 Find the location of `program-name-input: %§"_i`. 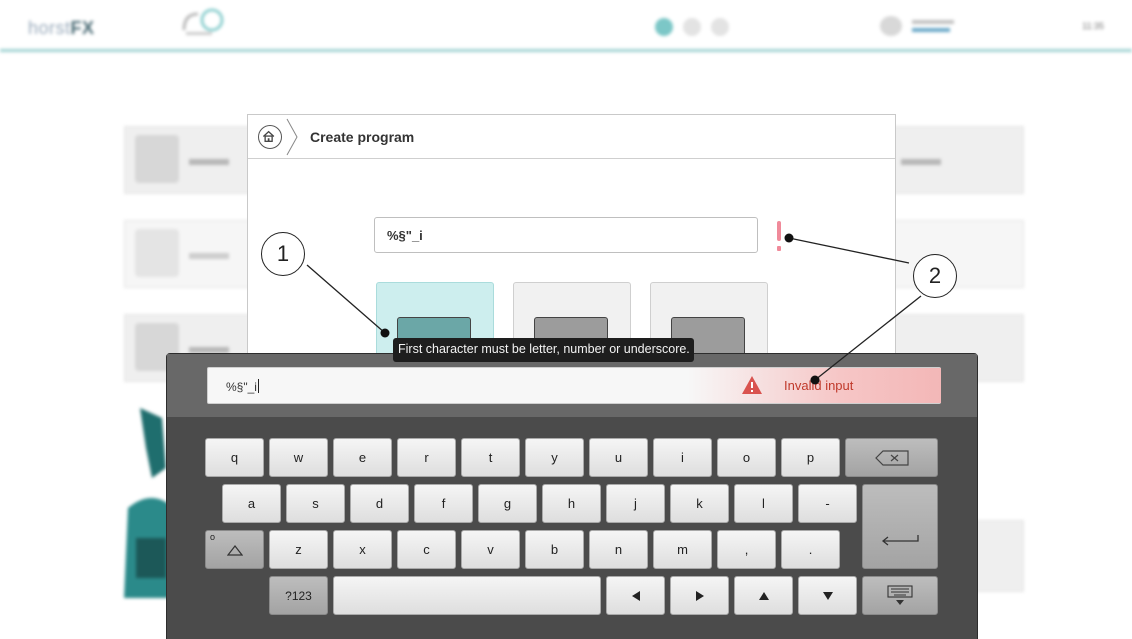

program-name-input: %§"_i is located at coordinates (566, 235).